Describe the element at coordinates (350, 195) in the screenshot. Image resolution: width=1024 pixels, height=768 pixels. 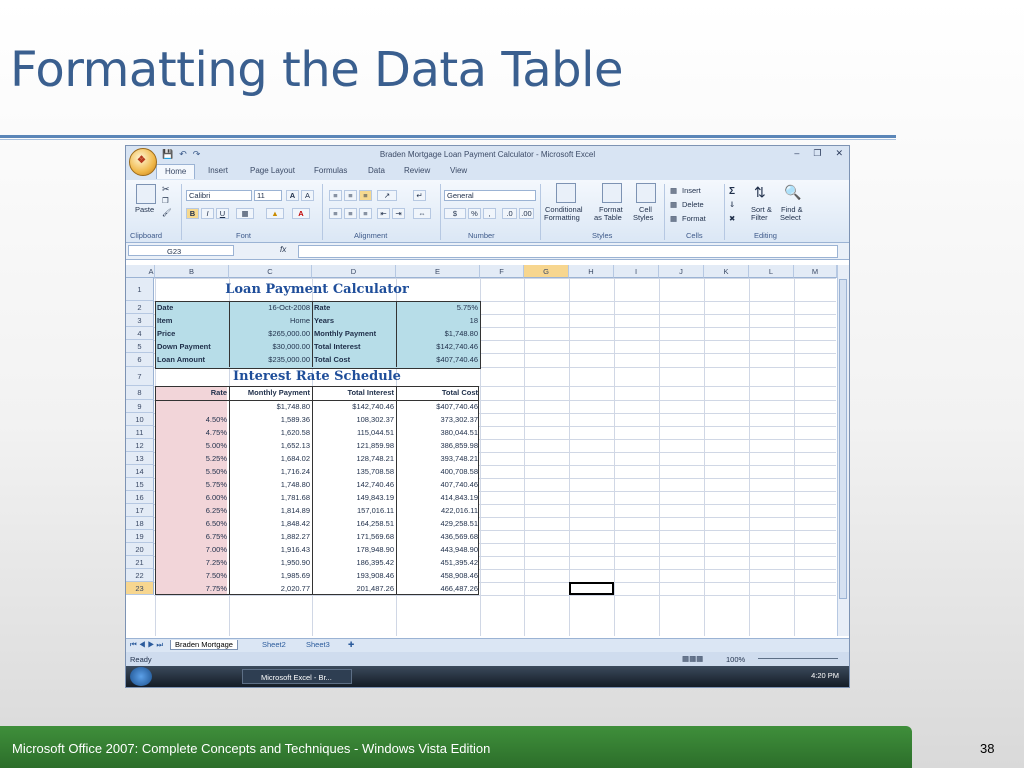
I see `align-middle-icon: ≡` at that location.